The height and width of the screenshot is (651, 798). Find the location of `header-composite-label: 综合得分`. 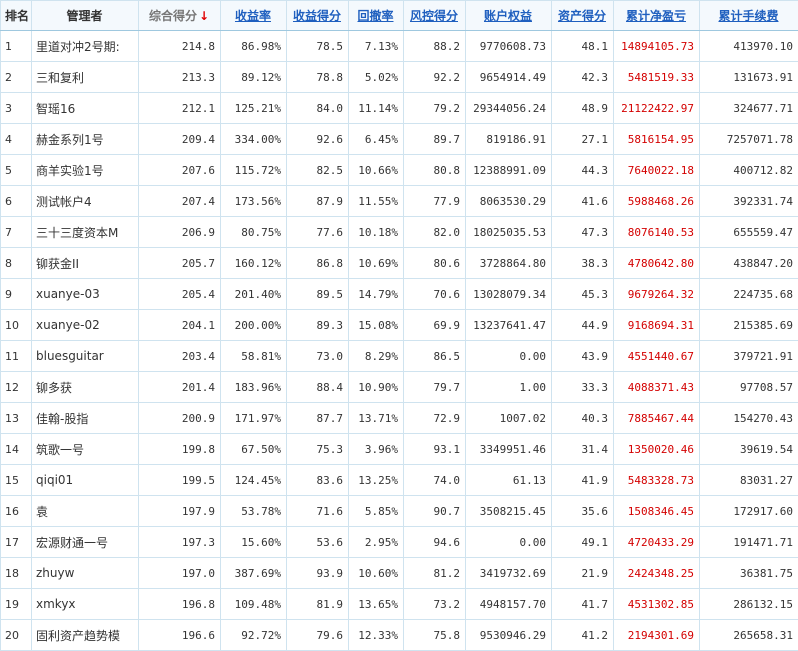

header-composite-label: 综合得分 is located at coordinates (173, 16).